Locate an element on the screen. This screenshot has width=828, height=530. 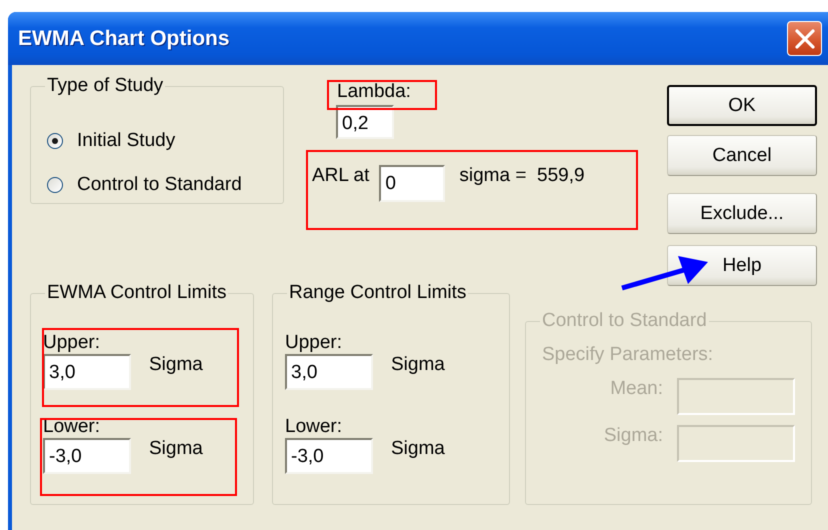
close-button is located at coordinates (804, 38).